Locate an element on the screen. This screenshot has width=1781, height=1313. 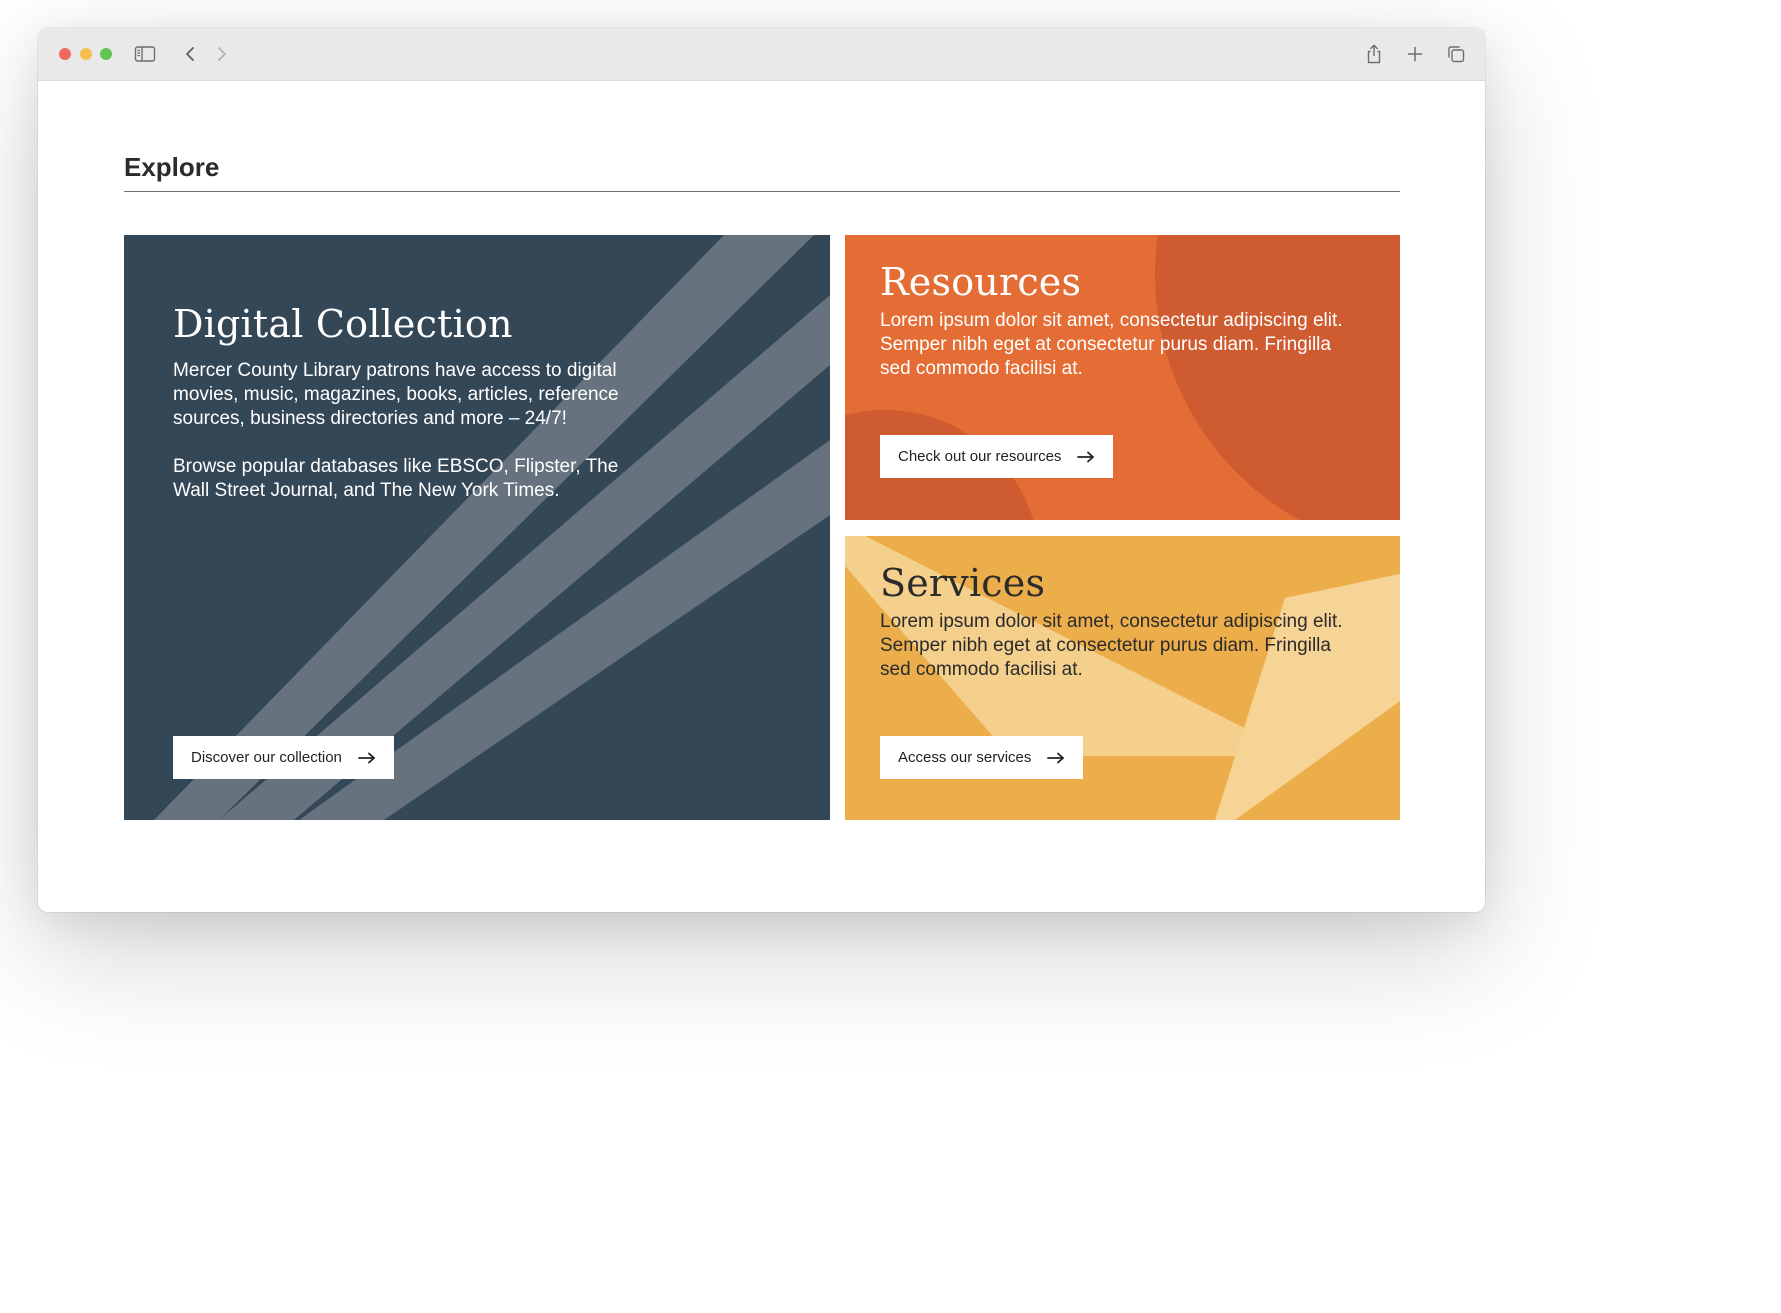
share-icon is located at coordinates (1374, 54).